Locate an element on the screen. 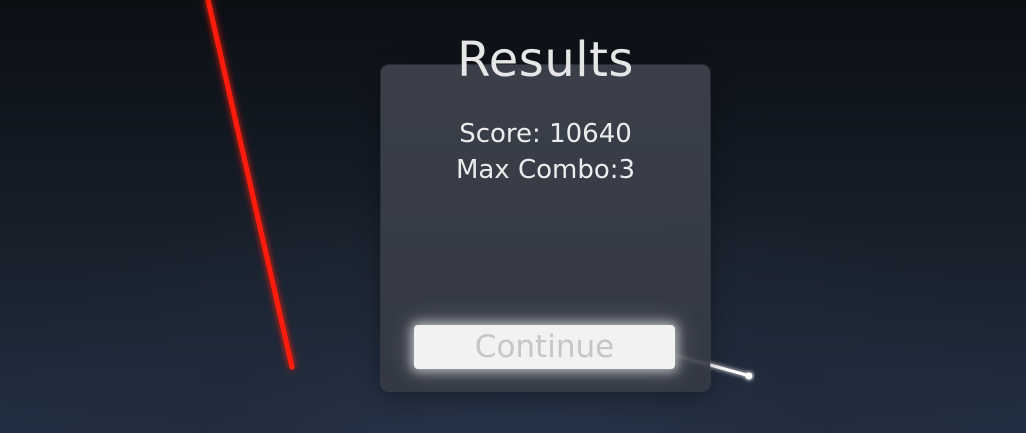 Image resolution: width=1026 pixels, height=433 pixels. continue-button: Continue is located at coordinates (544, 347).